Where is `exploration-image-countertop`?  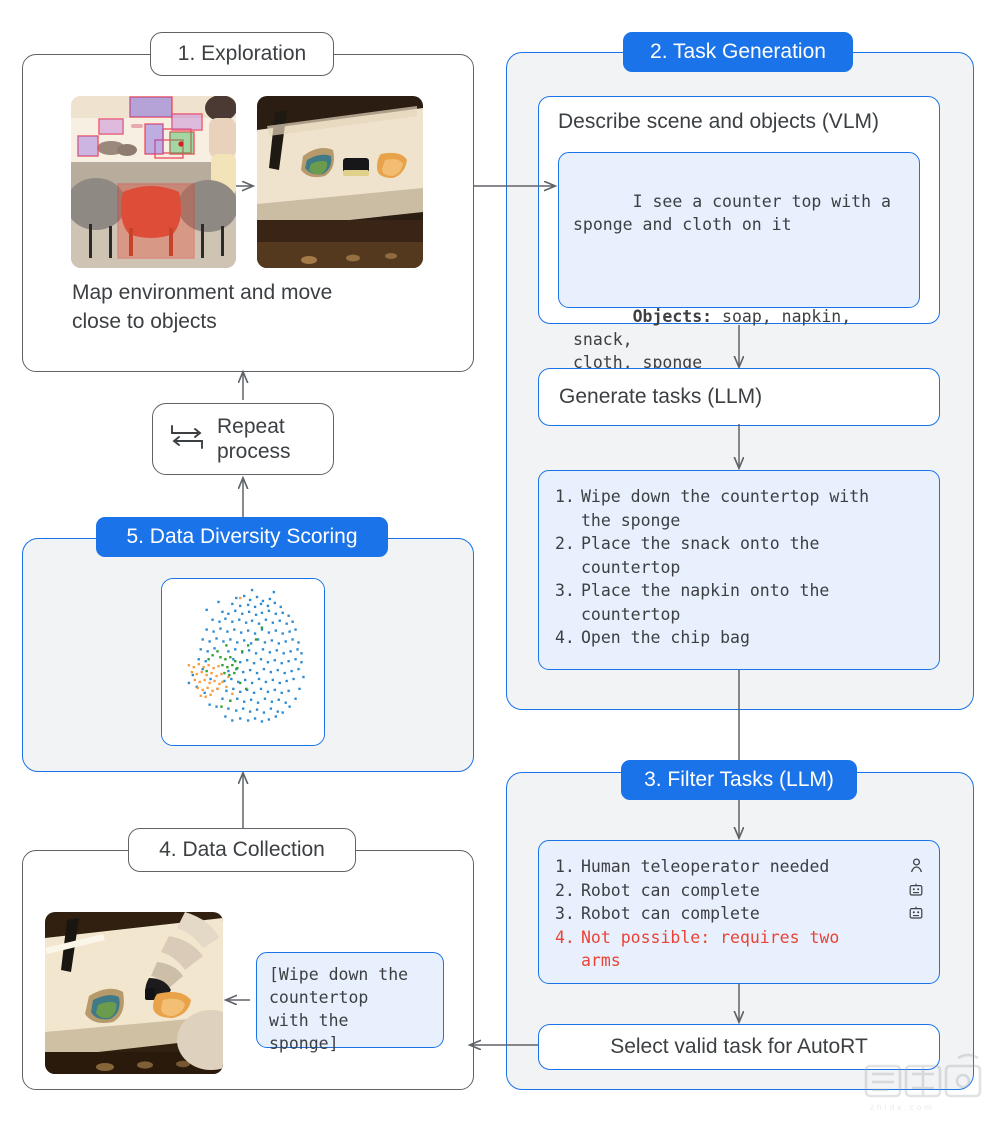
exploration-image-countertop is located at coordinates (340, 182).